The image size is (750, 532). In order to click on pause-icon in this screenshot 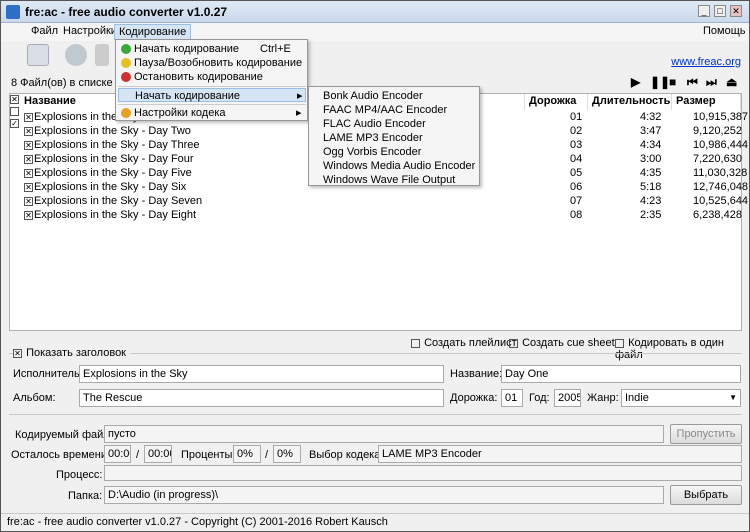, I will do `click(126, 63)`.